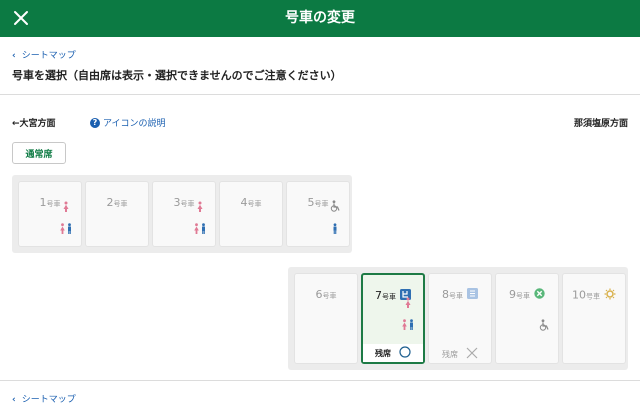  I want to click on car-number: 5, so click(311, 202).